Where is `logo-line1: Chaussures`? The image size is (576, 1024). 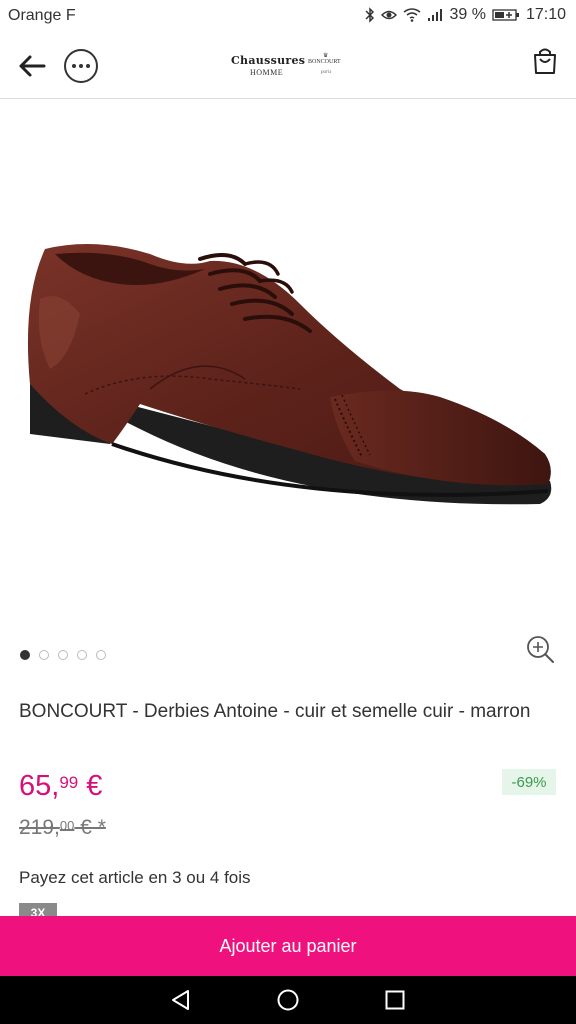
logo-line1: Chaussures is located at coordinates (268, 60).